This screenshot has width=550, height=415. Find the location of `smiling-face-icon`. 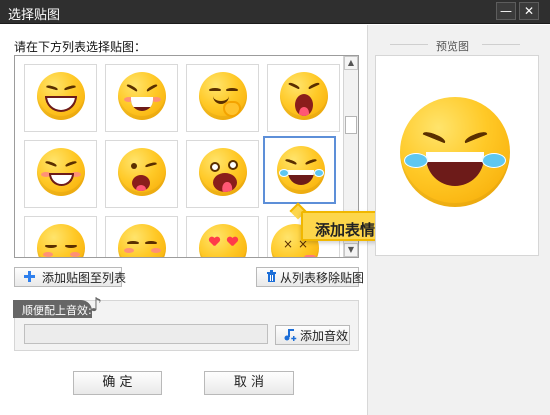

smiling-face-icon is located at coordinates (142, 240).